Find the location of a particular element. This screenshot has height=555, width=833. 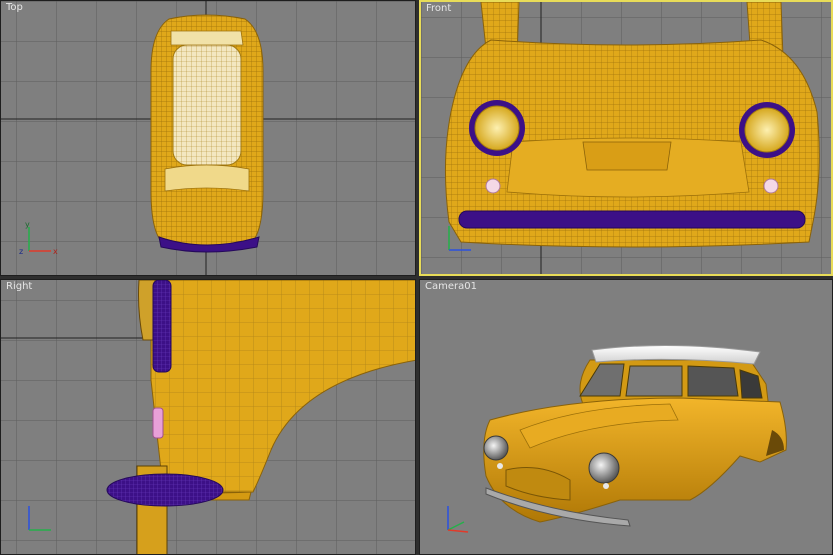

axis-gizmo-camera is located at coordinates (459, 520).